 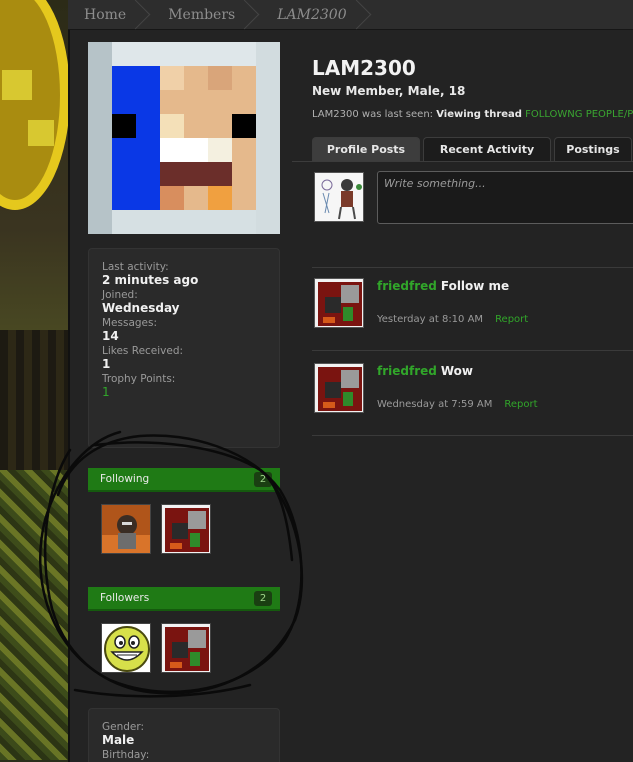 I want to click on post-meta: Yesterday at 8:10 AM Report, so click(x=452, y=319).